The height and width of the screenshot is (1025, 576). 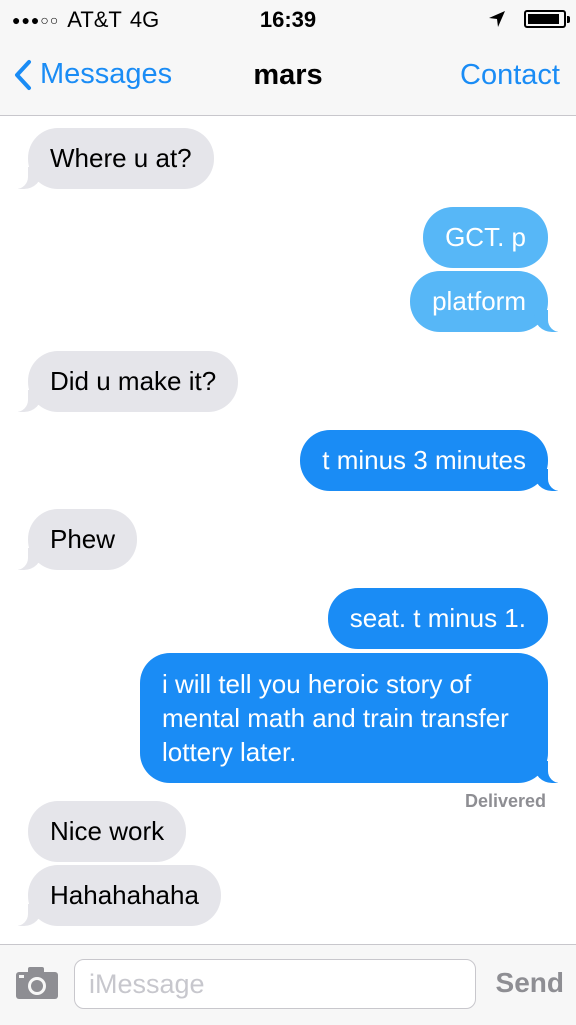 What do you see at coordinates (489, 301) in the screenshot?
I see `message-bubble-outgoing: platform` at bounding box center [489, 301].